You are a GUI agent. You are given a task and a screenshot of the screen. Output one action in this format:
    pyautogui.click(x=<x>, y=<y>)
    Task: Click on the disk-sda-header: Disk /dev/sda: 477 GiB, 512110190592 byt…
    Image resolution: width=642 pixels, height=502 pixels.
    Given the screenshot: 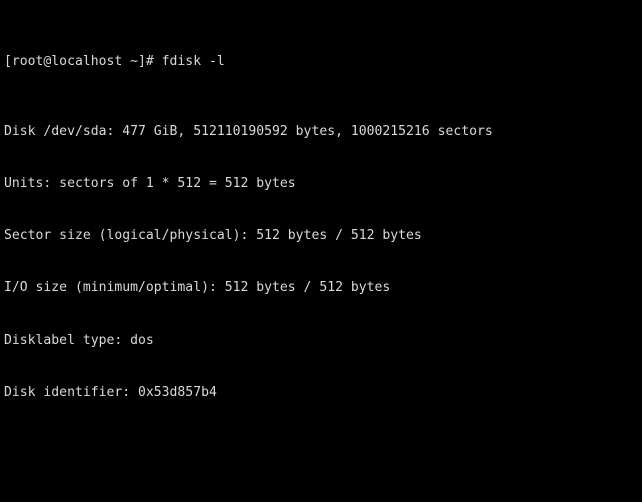 What is the action you would take?
    pyautogui.click(x=248, y=131)
    